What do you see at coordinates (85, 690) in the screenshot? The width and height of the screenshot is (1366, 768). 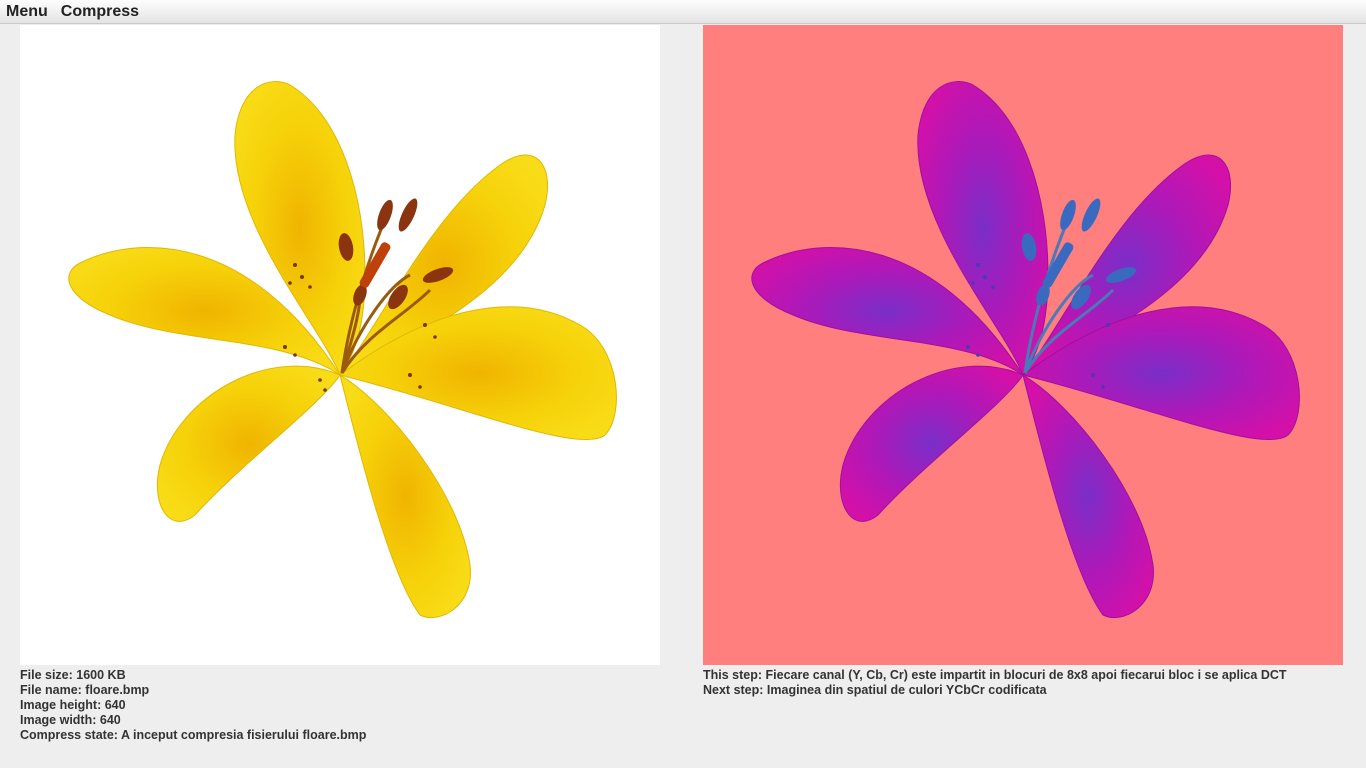 I see `file-name: File name: floare.bmp` at bounding box center [85, 690].